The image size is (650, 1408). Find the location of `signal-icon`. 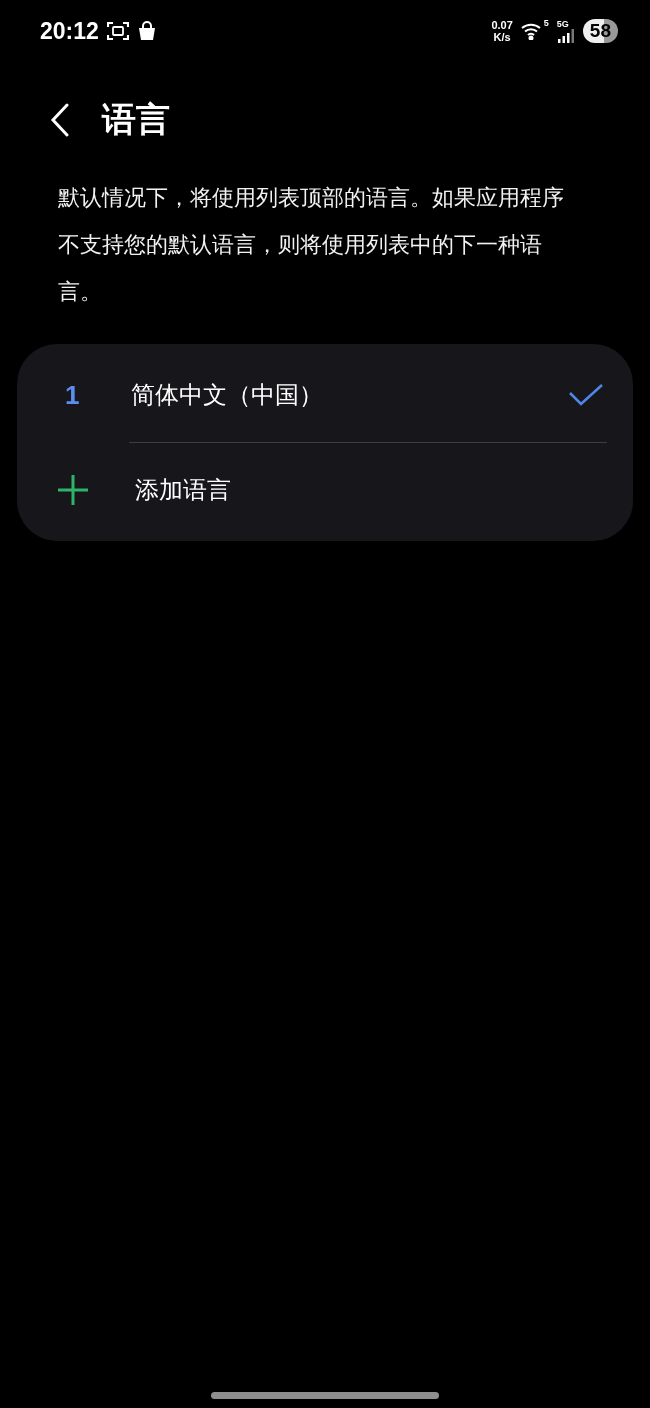

signal-icon is located at coordinates (565, 36).